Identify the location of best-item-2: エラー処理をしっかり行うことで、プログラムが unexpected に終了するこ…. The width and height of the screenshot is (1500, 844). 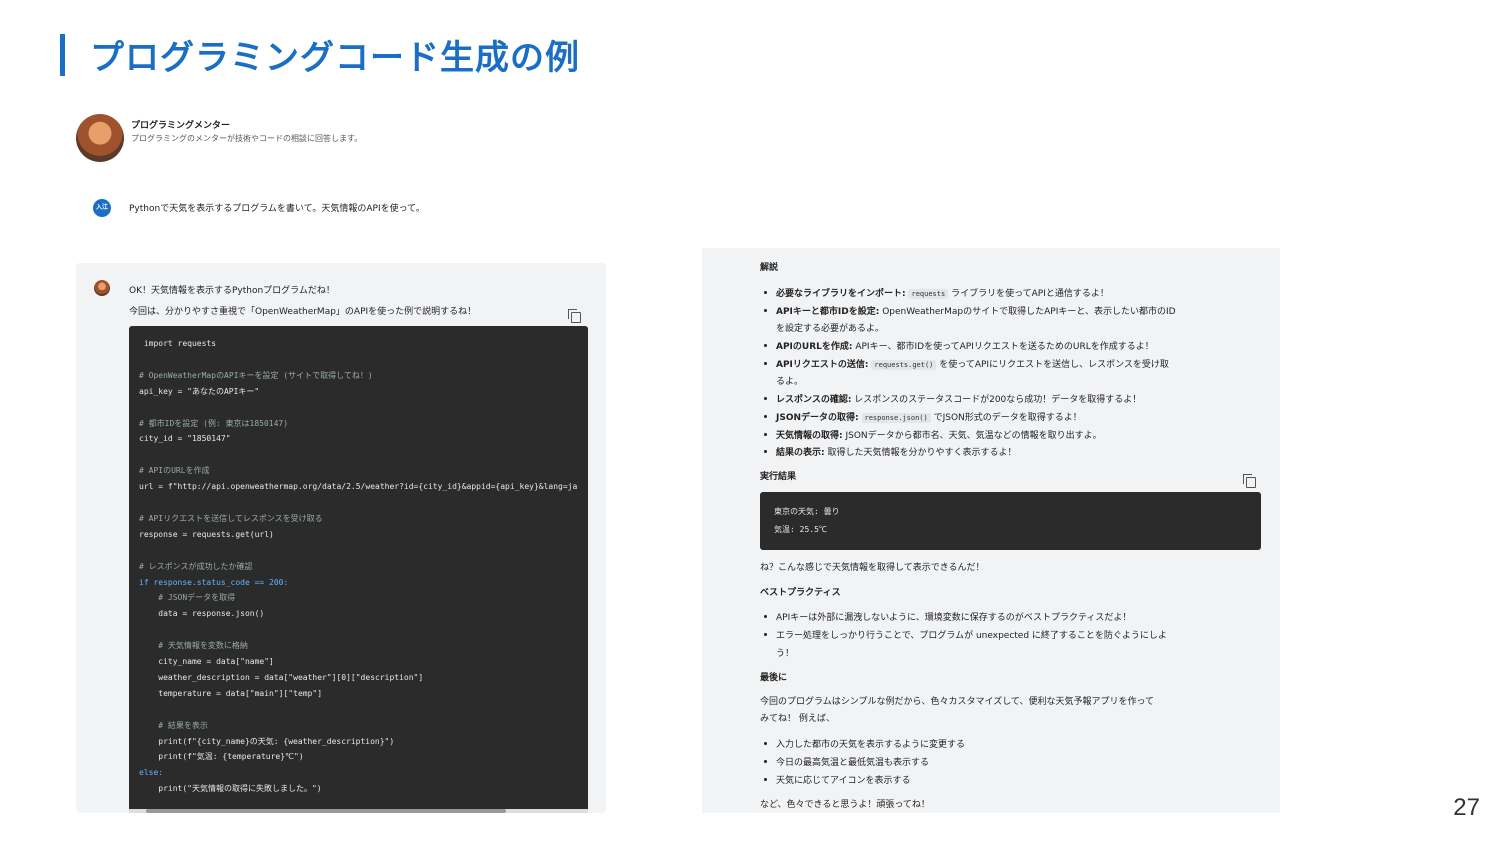
(971, 636).